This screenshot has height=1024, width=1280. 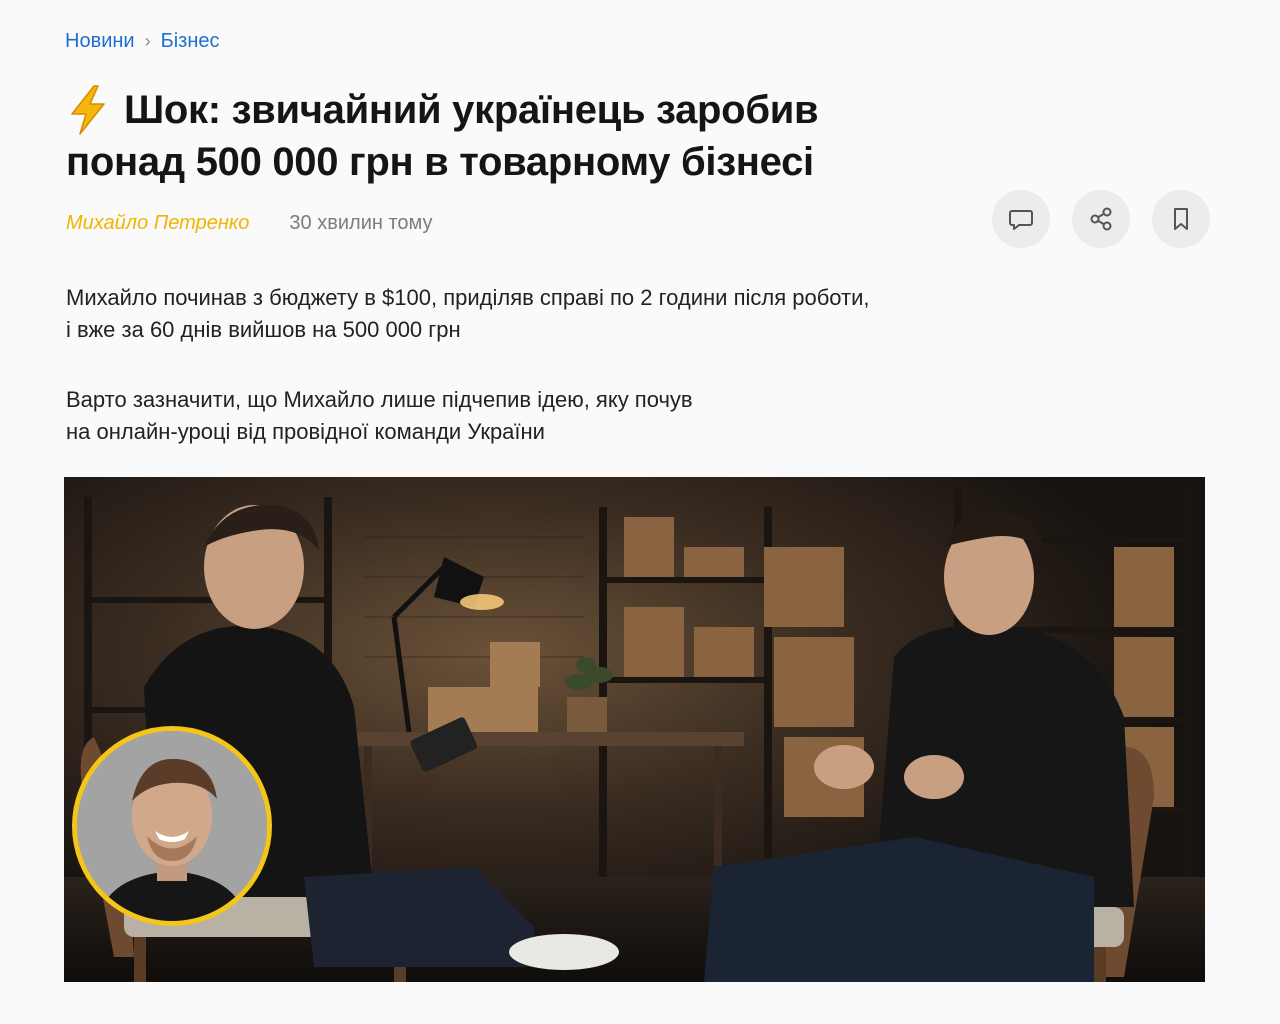 I want to click on author-portrait, so click(x=172, y=826).